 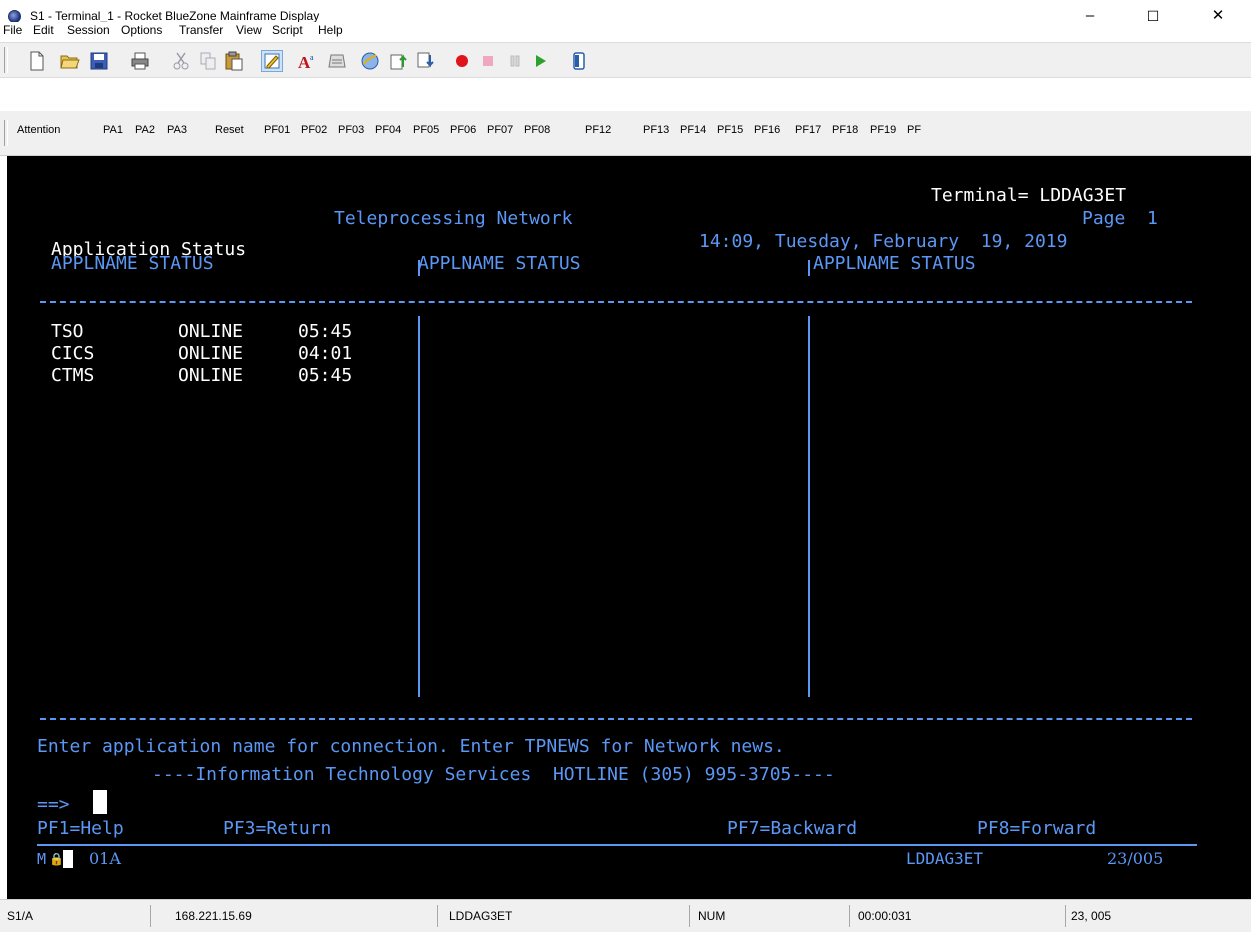 What do you see at coordinates (249, 30) in the screenshot?
I see `menu-view: View` at bounding box center [249, 30].